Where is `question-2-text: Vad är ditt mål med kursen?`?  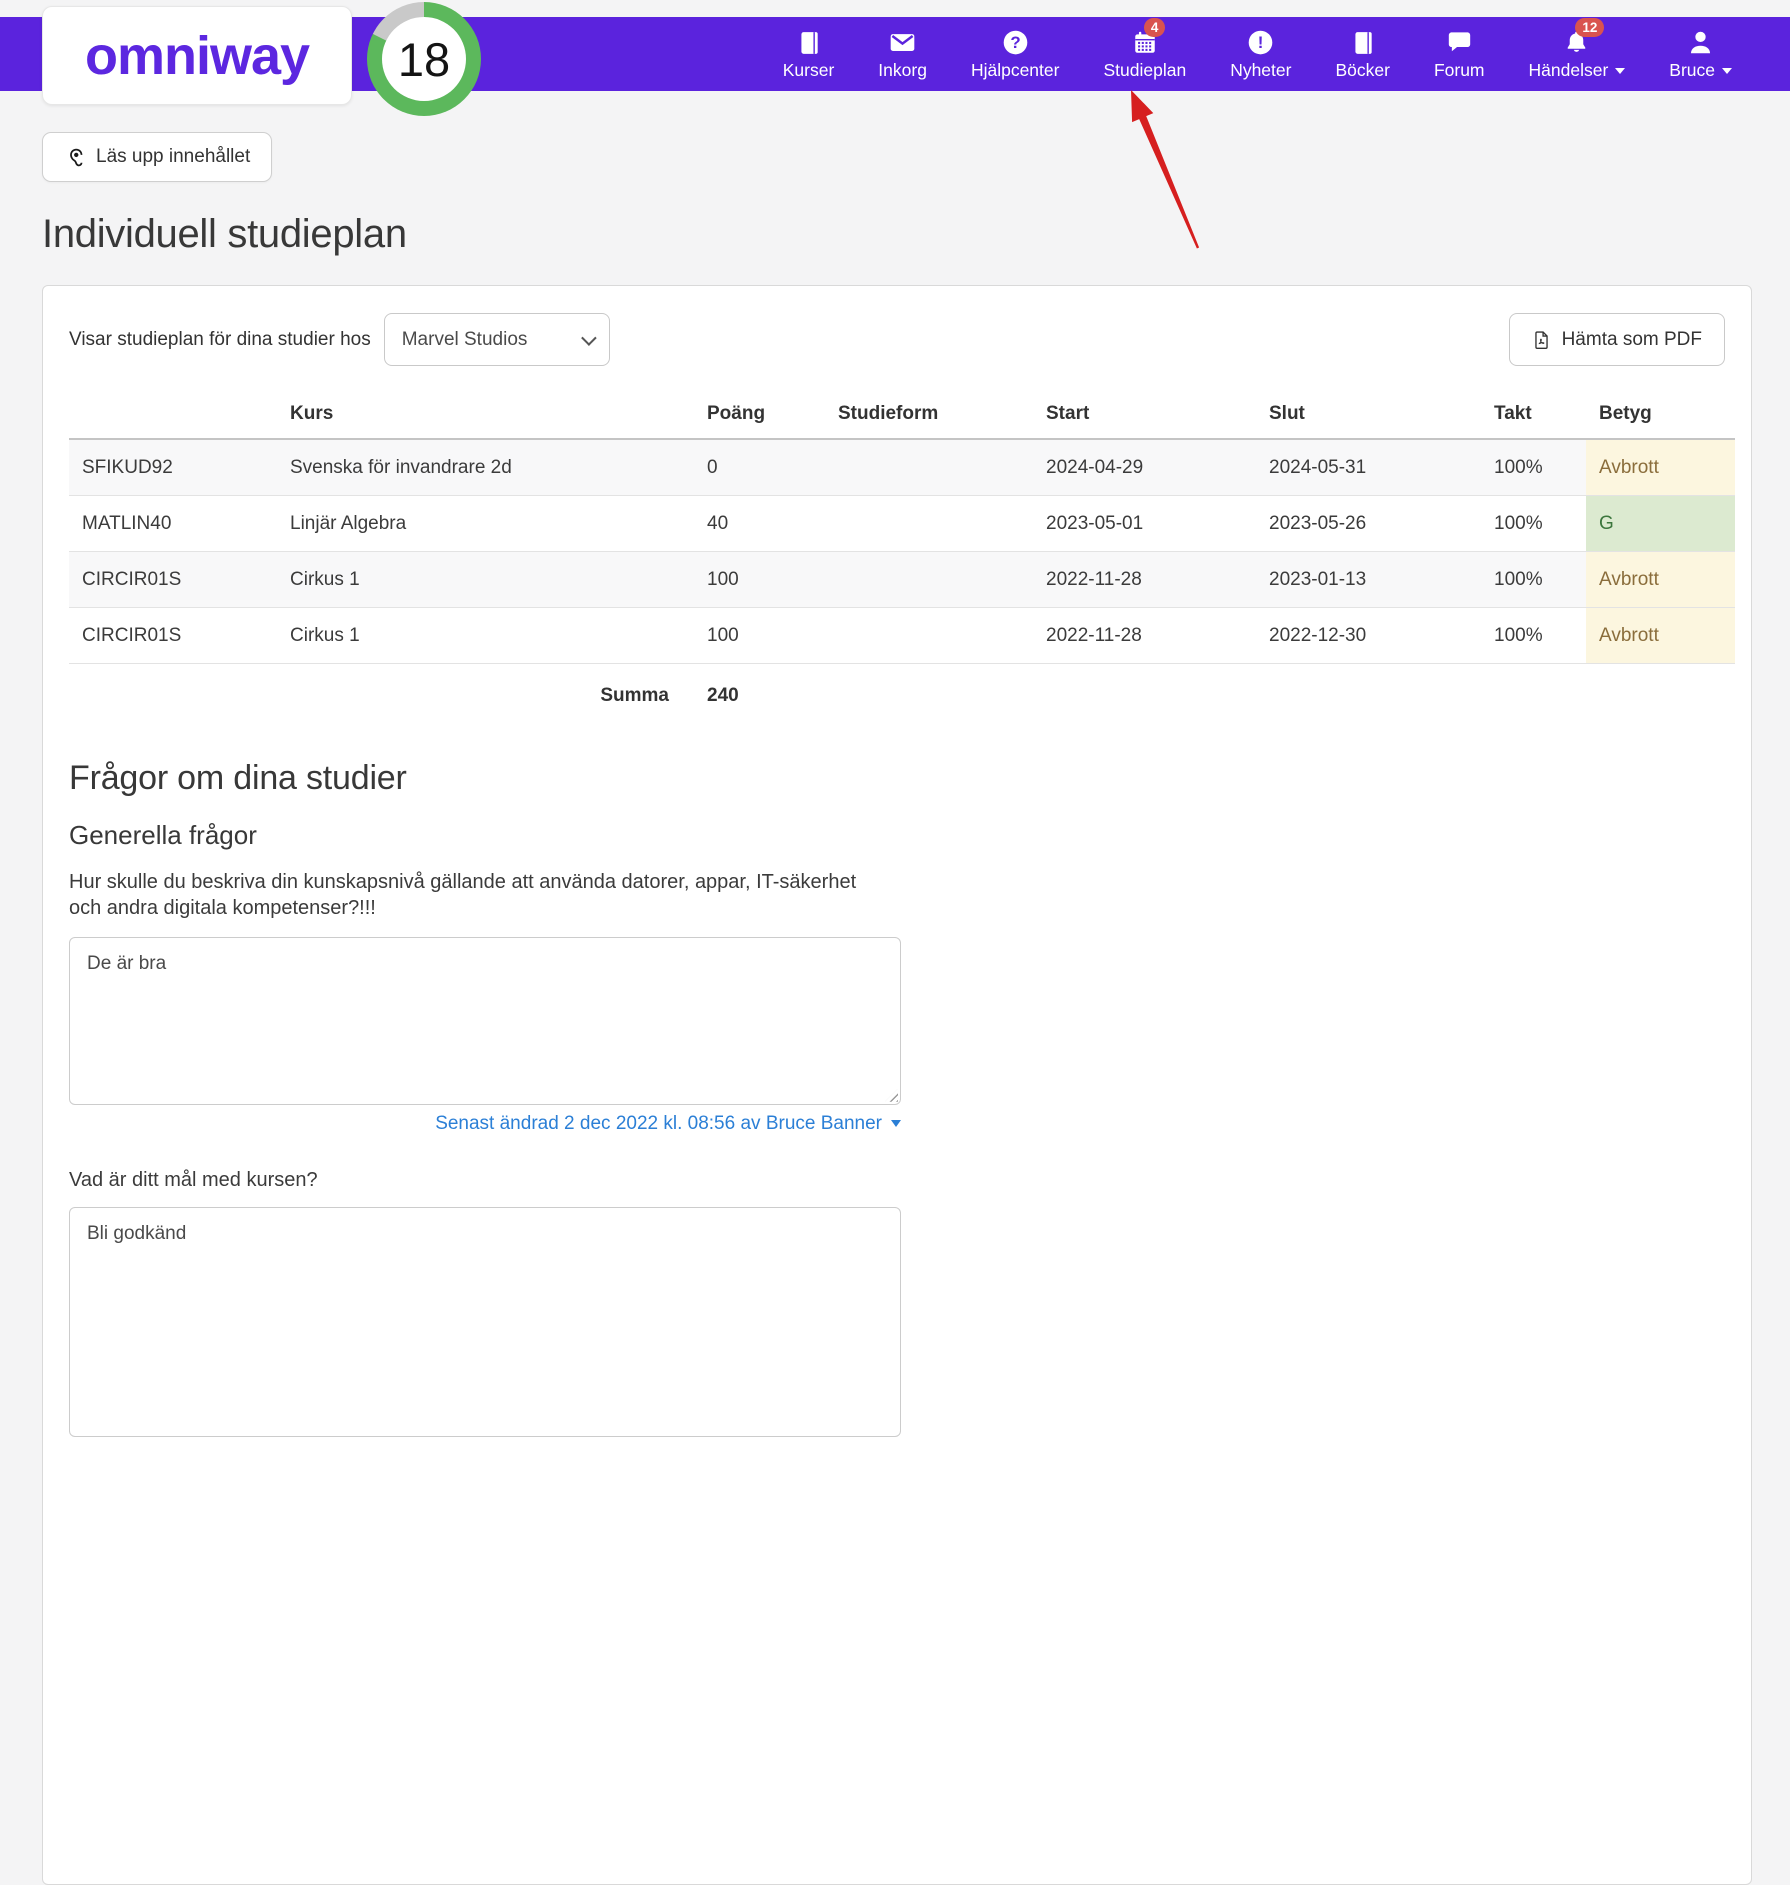
question-2-text: Vad är ditt mål med kursen? is located at coordinates (193, 1179).